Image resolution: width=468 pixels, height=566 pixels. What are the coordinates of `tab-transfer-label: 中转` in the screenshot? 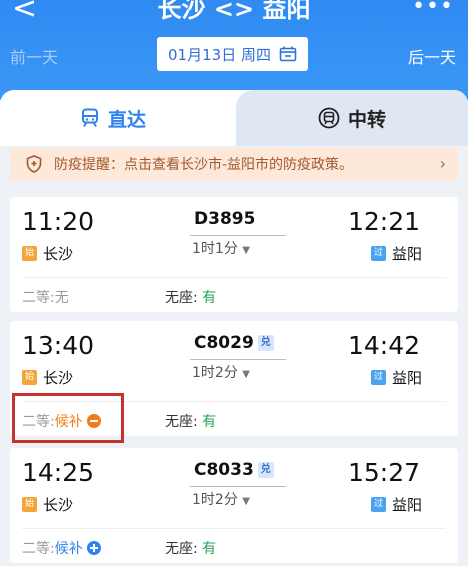 It's located at (367, 119).